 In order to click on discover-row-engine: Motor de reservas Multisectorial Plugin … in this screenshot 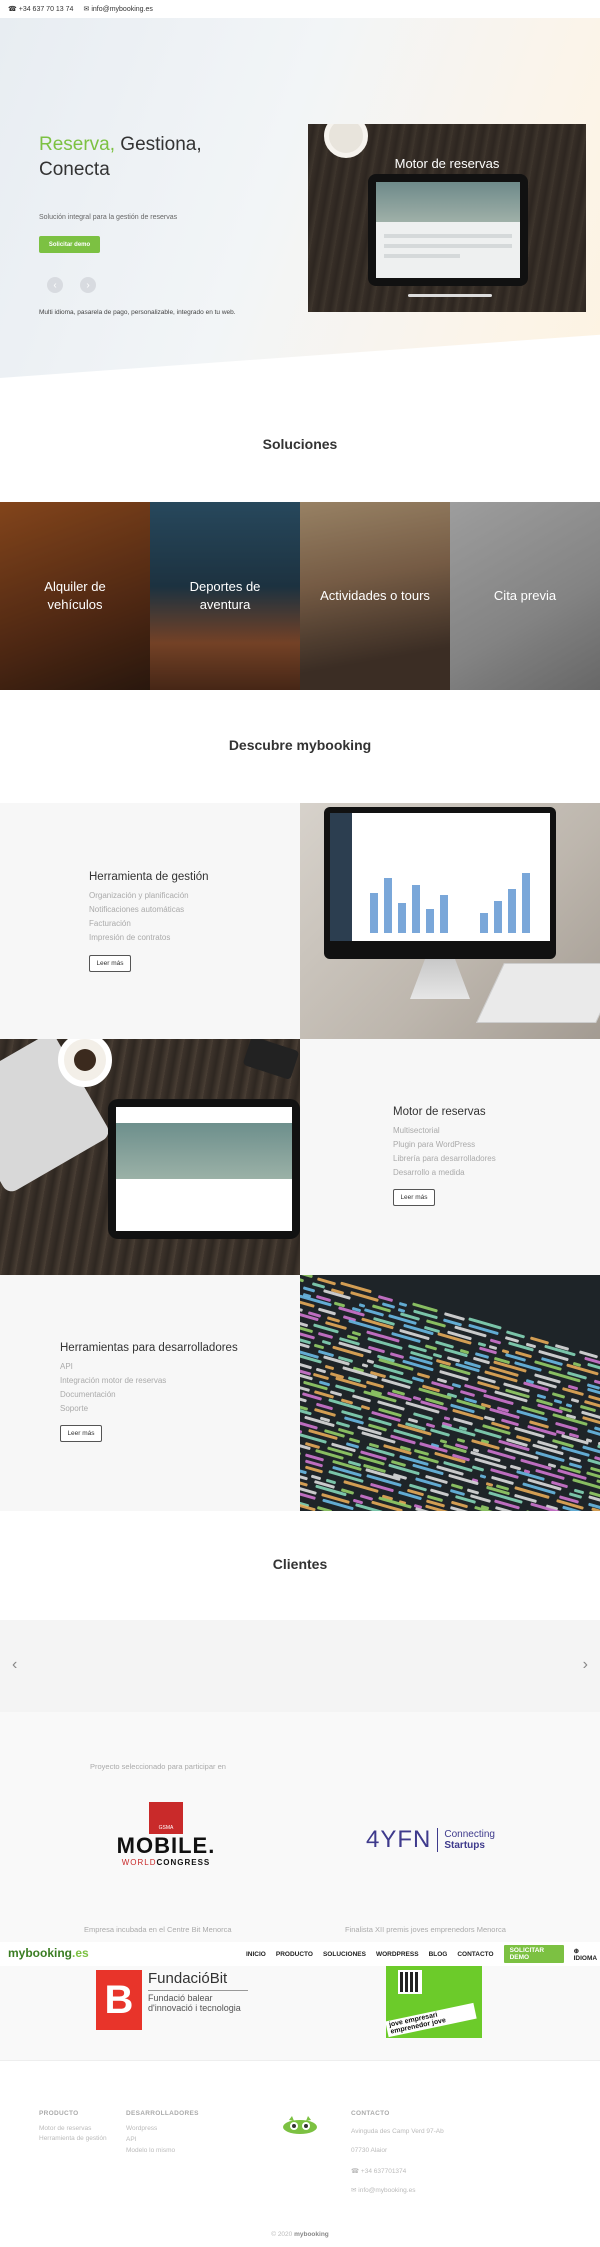, I will do `click(300, 1157)`.